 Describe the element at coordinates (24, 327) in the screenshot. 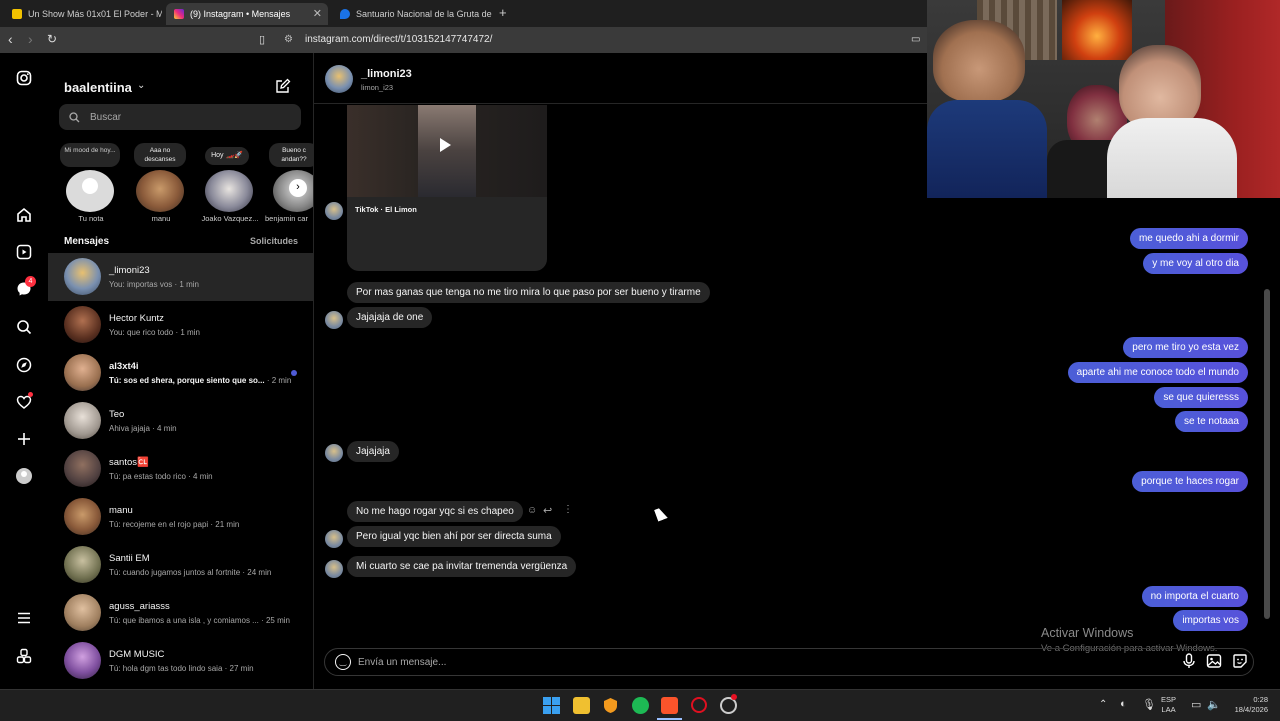

I see `search-icon` at that location.